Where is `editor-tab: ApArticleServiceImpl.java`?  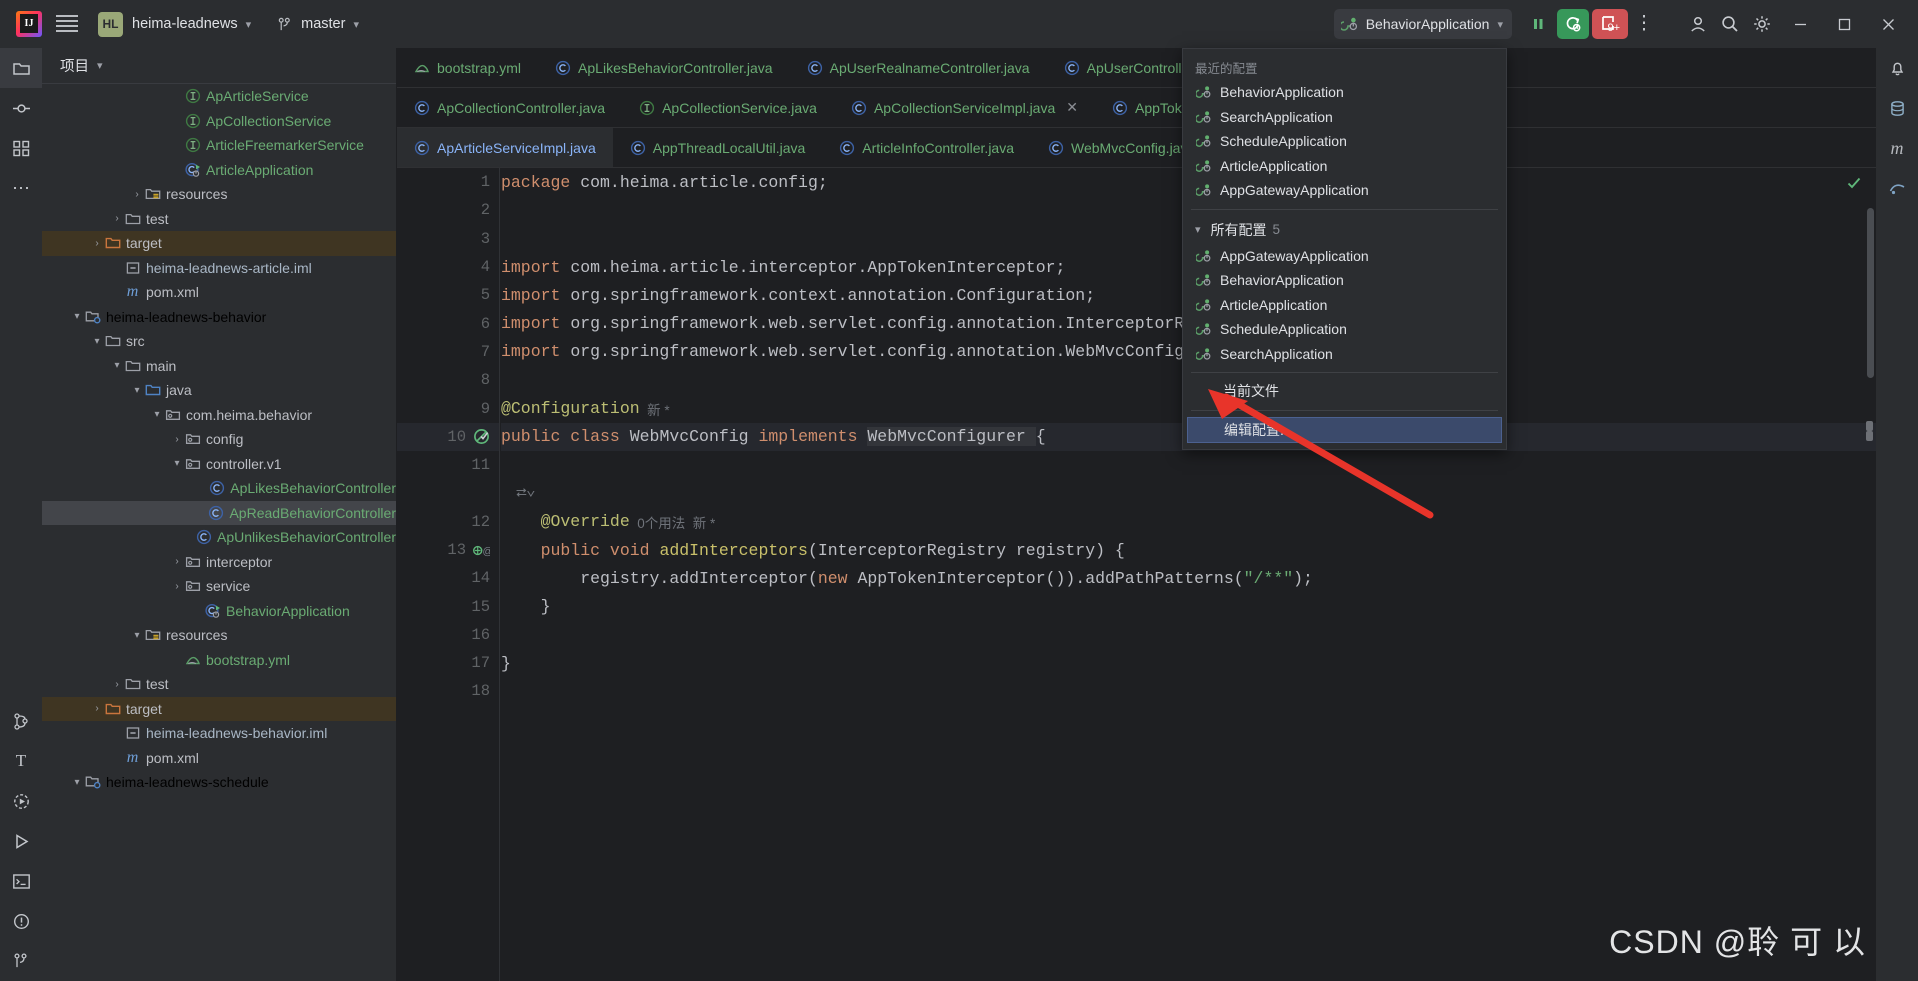
editor-tab: ApArticleServiceImpl.java is located at coordinates (505, 147).